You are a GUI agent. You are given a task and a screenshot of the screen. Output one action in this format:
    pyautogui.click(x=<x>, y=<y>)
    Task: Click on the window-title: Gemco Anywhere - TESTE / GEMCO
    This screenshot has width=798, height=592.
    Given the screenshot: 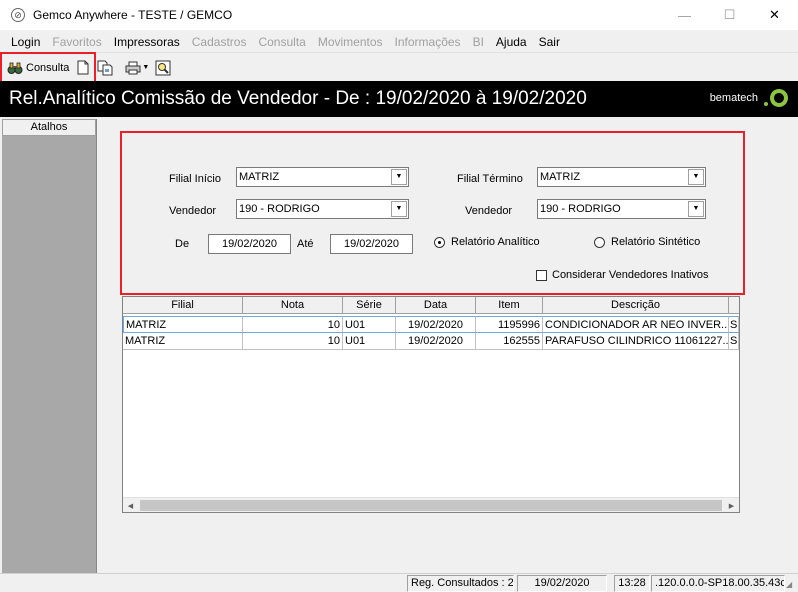 What is the action you would take?
    pyautogui.click(x=133, y=15)
    